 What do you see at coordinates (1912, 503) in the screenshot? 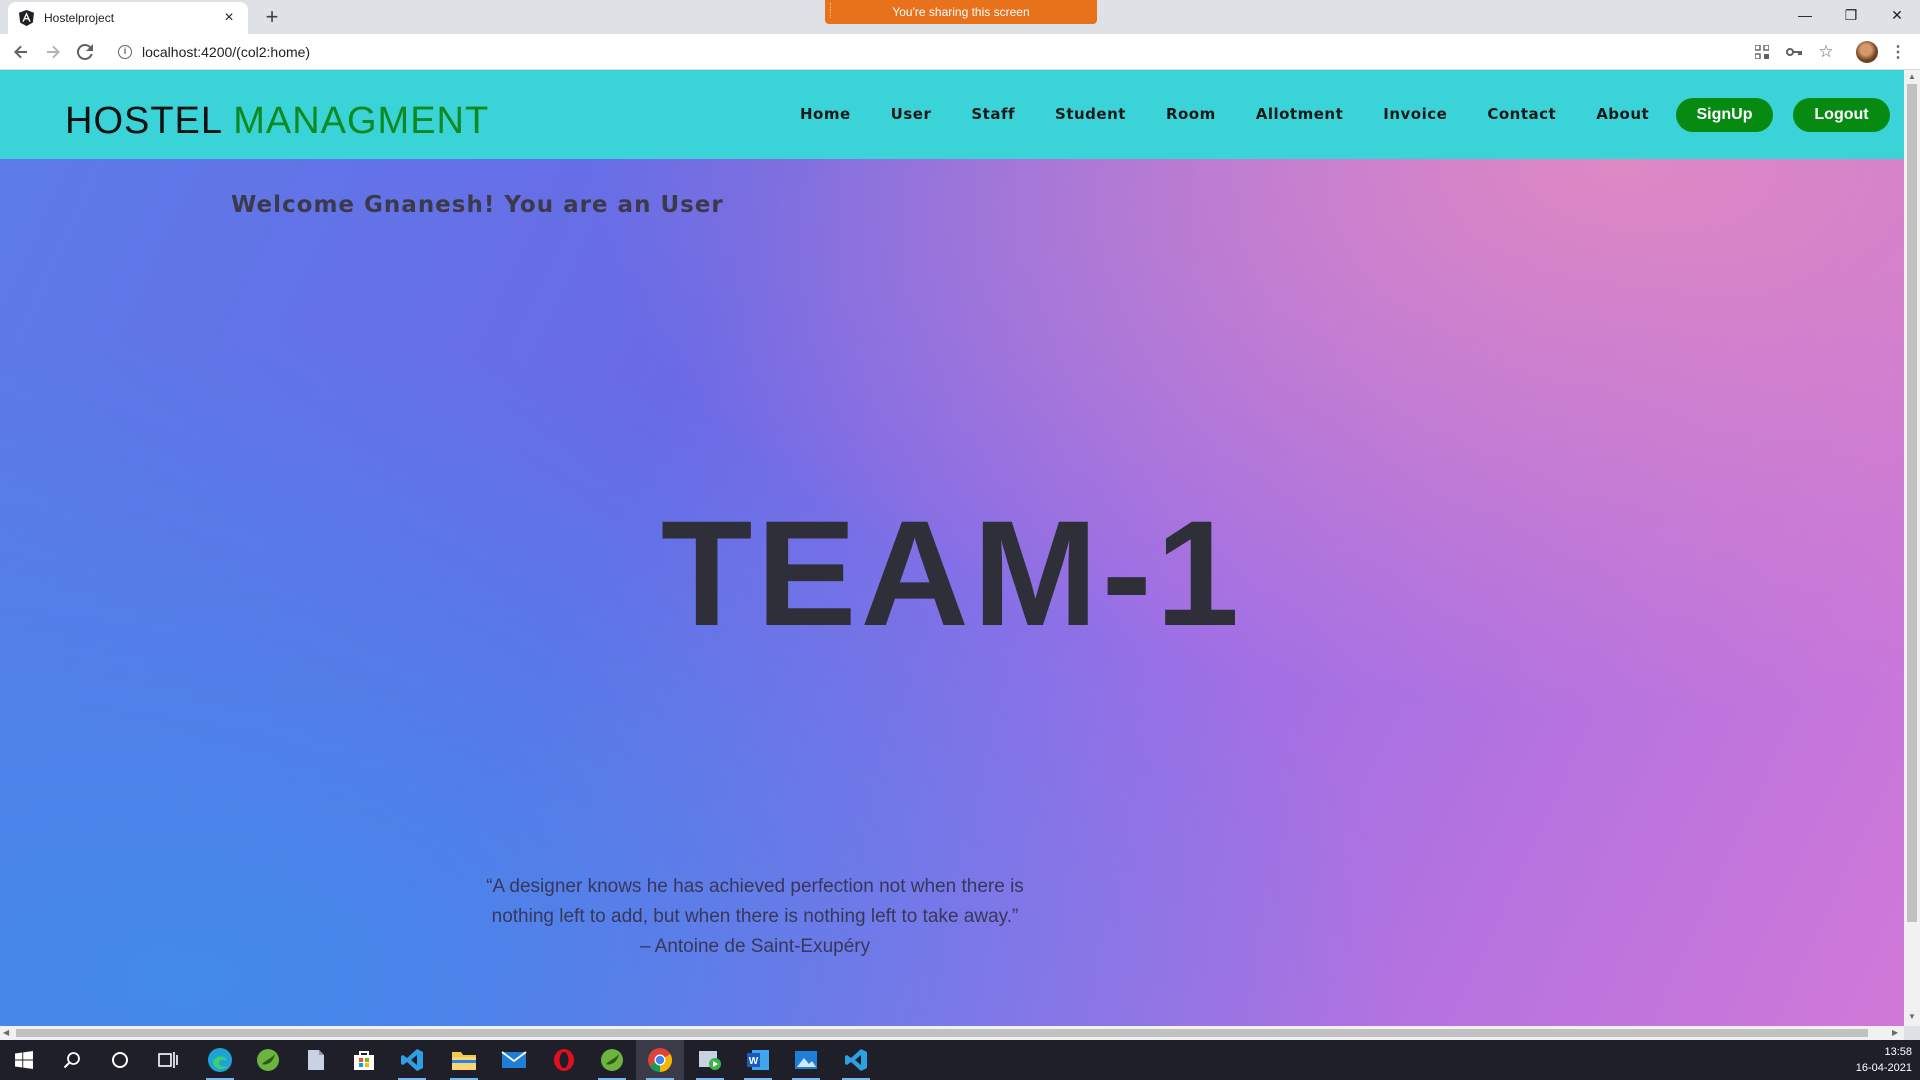
I see `vertical-scroll-thumb` at bounding box center [1912, 503].